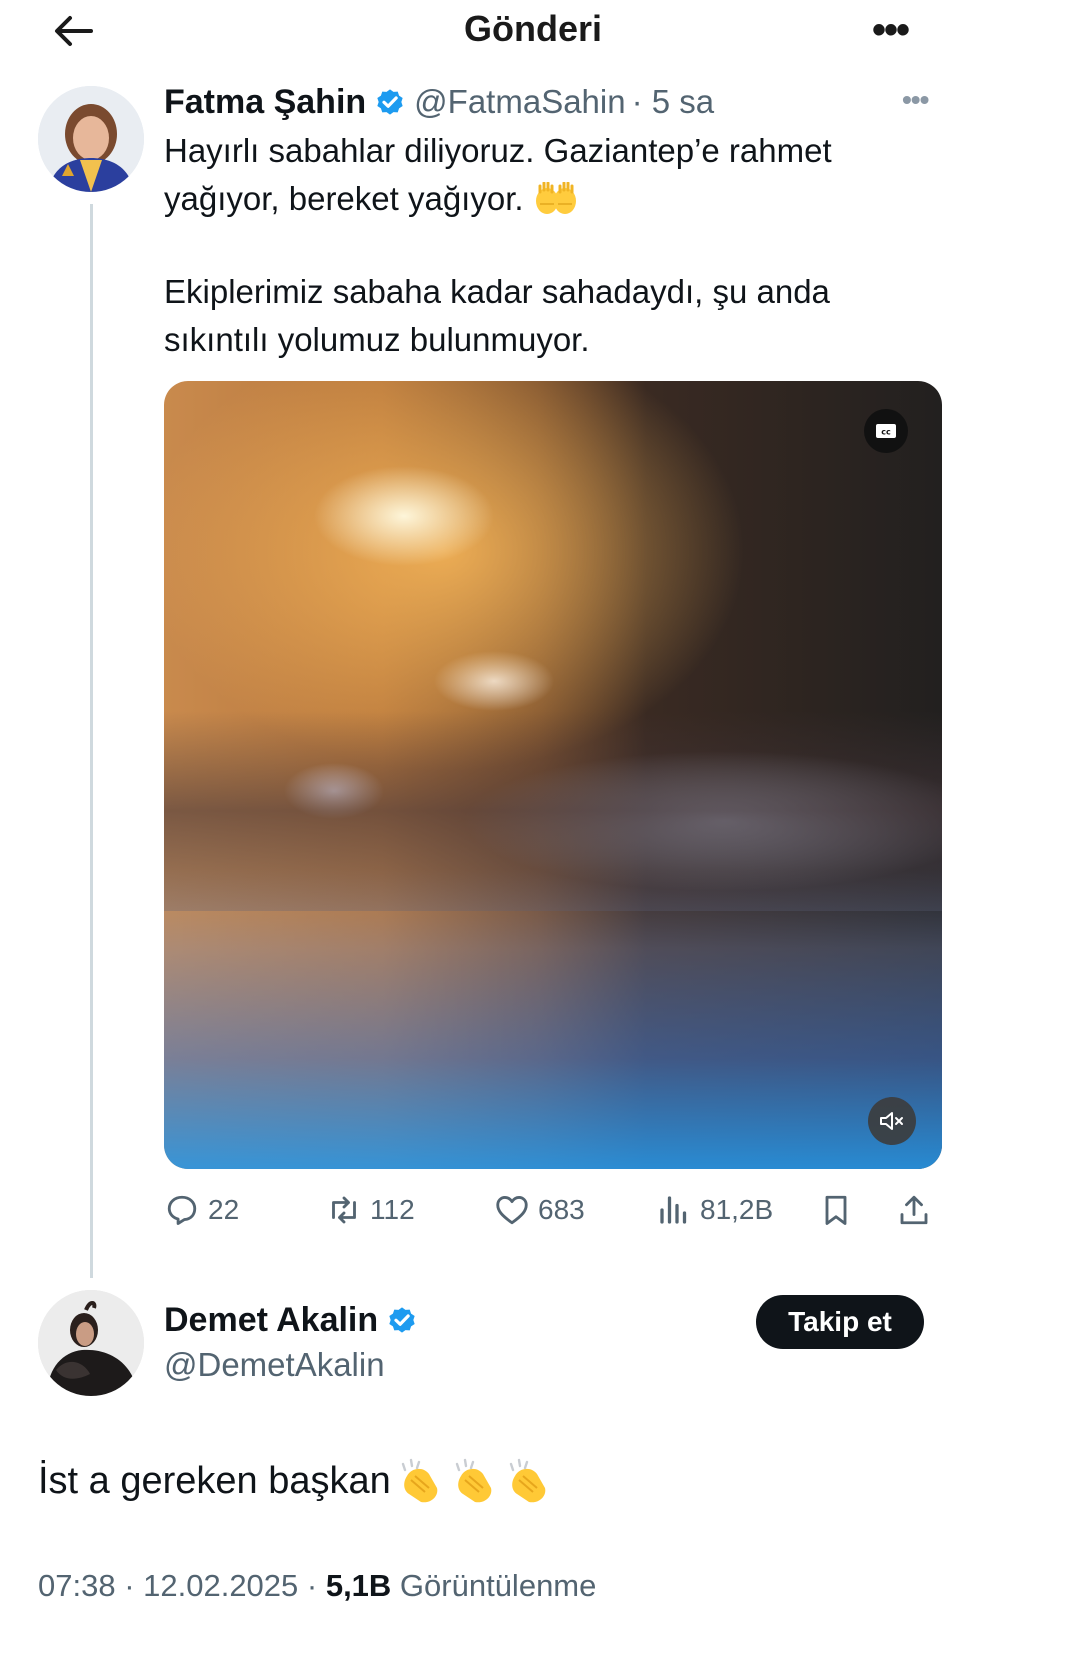  What do you see at coordinates (519, 102) in the screenshot?
I see `author-handle: @FatmaSahin` at bounding box center [519, 102].